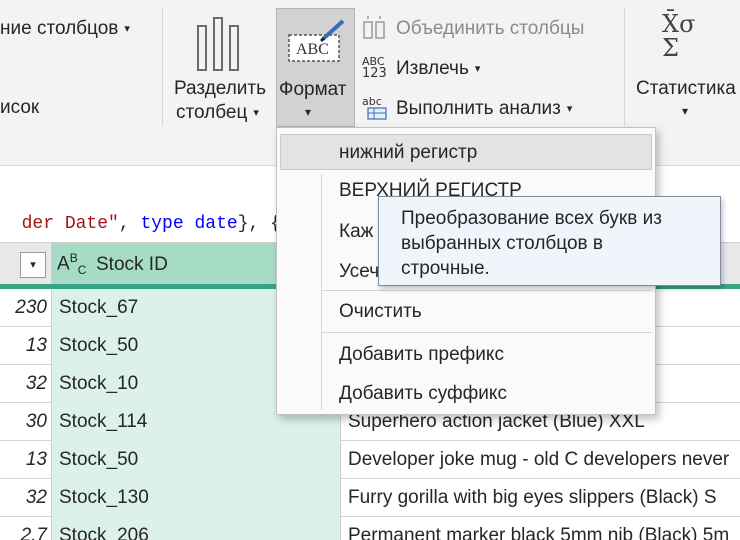 This screenshot has width=740, height=540. Describe the element at coordinates (104, 497) in the screenshot. I see `stock-id-value: Stock_130` at that location.